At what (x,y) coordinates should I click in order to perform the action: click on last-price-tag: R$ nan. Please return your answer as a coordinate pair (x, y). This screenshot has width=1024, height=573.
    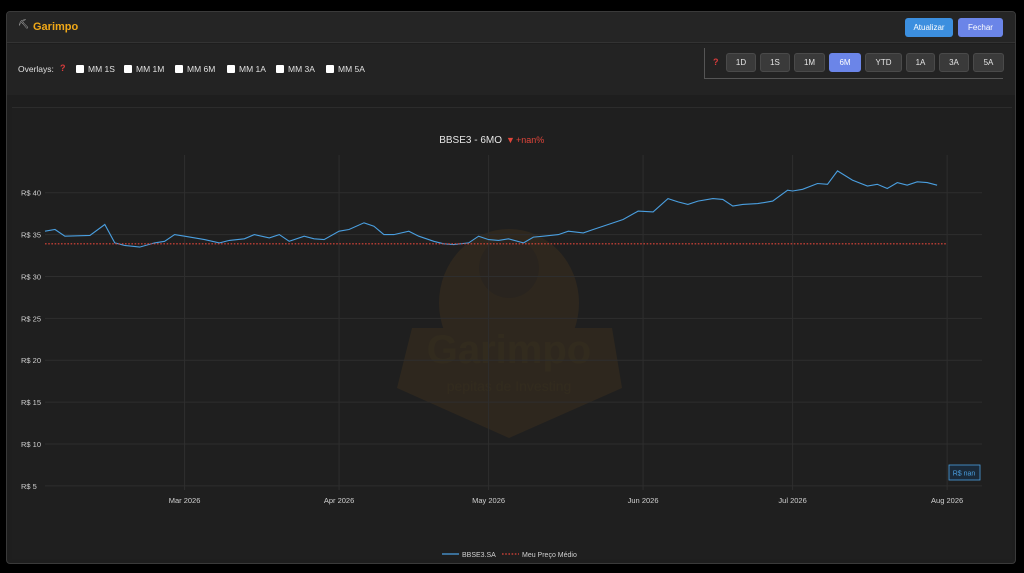
    Looking at the image, I should click on (964, 472).